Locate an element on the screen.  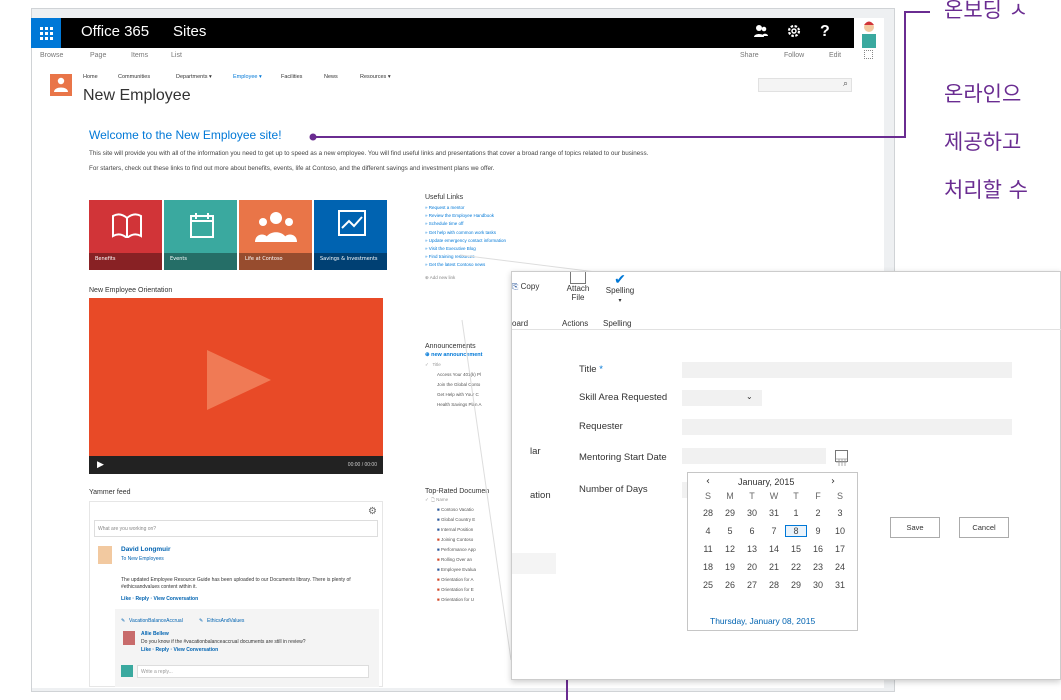
calendar-day: 10 is located at coordinates (840, 531).